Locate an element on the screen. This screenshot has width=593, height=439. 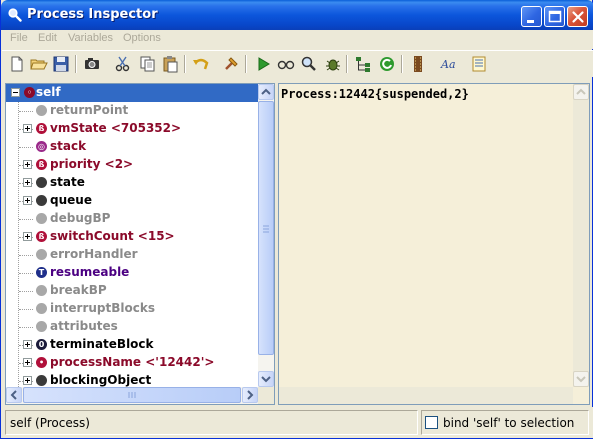
tree-row: ◎ stack is located at coordinates (132, 147).